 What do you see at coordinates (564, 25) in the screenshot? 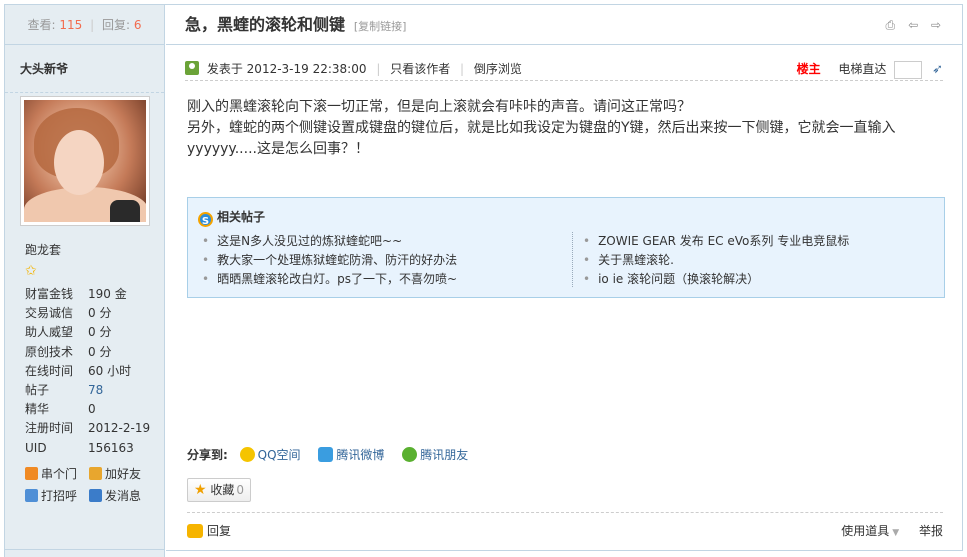
I see `thread-titlebar: 急，黑蝰的滚轮和侧键 [复制链接] ⎙ ⇦ ⇨` at bounding box center [564, 25].